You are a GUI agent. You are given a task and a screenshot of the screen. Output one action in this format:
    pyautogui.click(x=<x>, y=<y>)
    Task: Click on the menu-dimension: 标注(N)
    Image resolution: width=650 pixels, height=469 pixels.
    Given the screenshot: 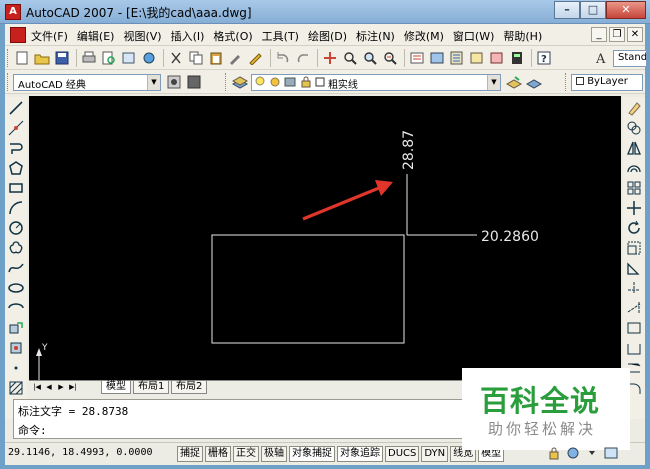 What is the action you would take?
    pyautogui.click(x=375, y=36)
    